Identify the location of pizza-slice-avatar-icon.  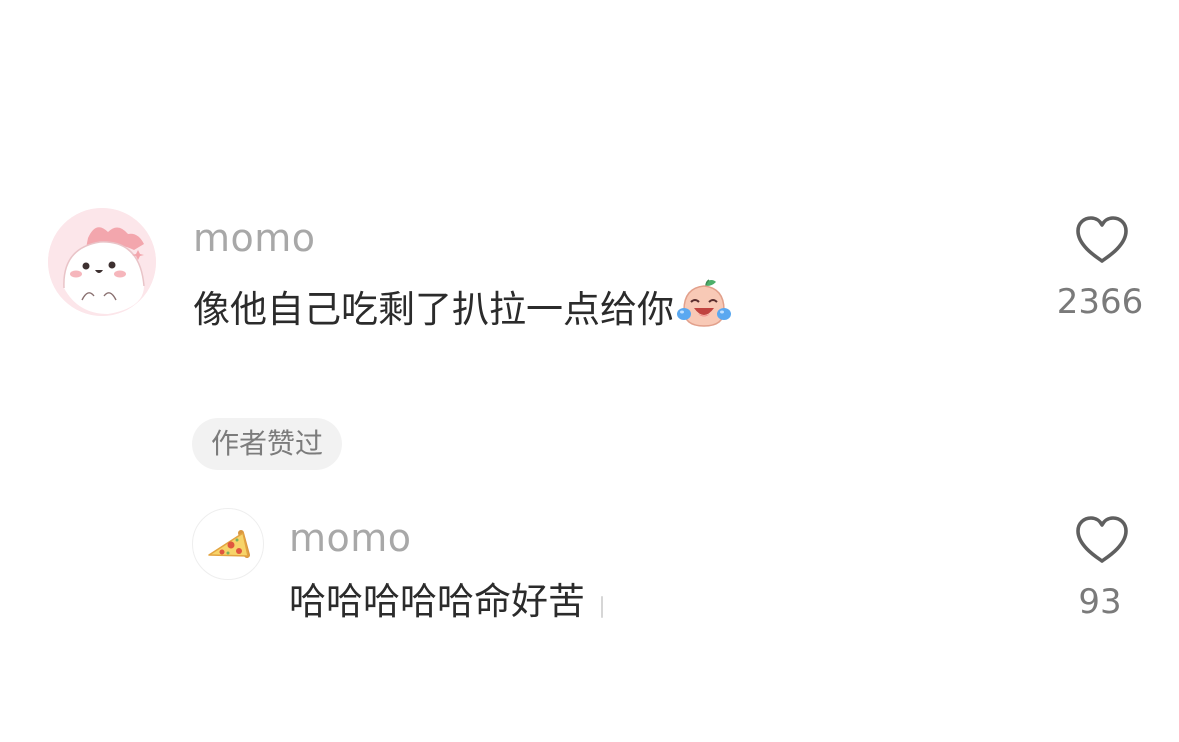
(229, 544).